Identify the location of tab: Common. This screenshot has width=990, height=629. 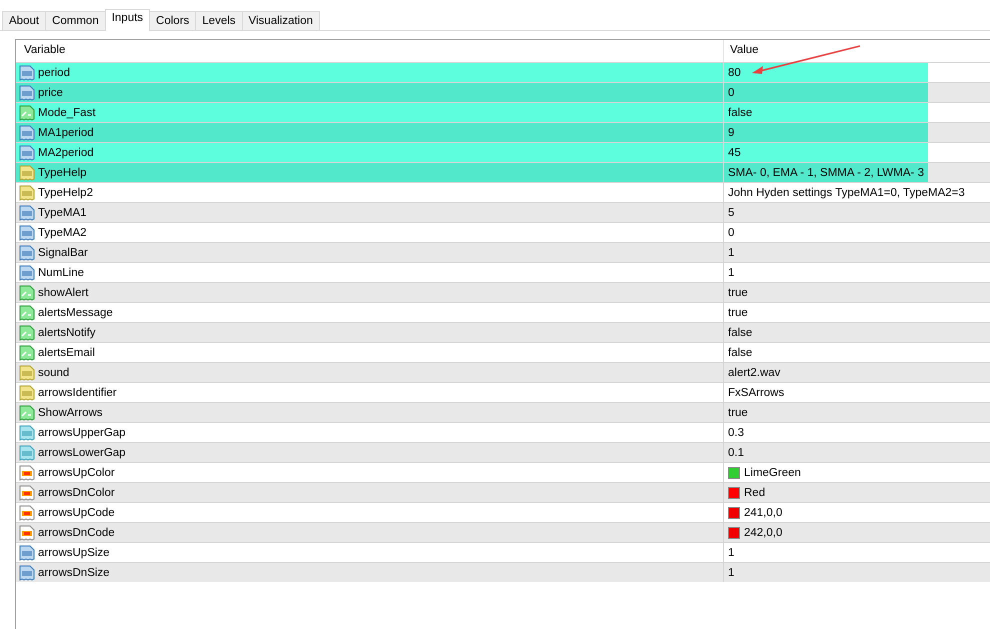
(75, 20).